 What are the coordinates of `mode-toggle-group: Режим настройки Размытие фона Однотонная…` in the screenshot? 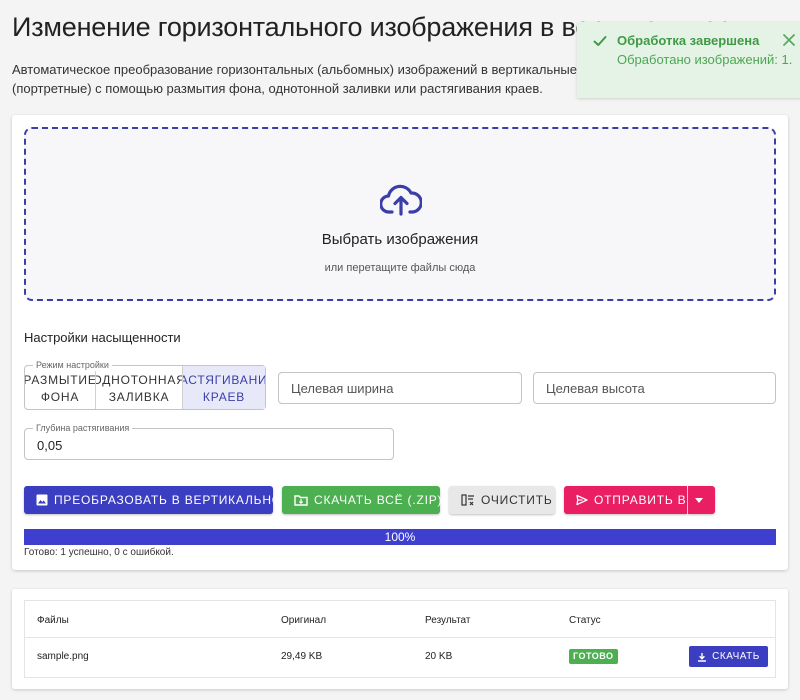 It's located at (145, 384).